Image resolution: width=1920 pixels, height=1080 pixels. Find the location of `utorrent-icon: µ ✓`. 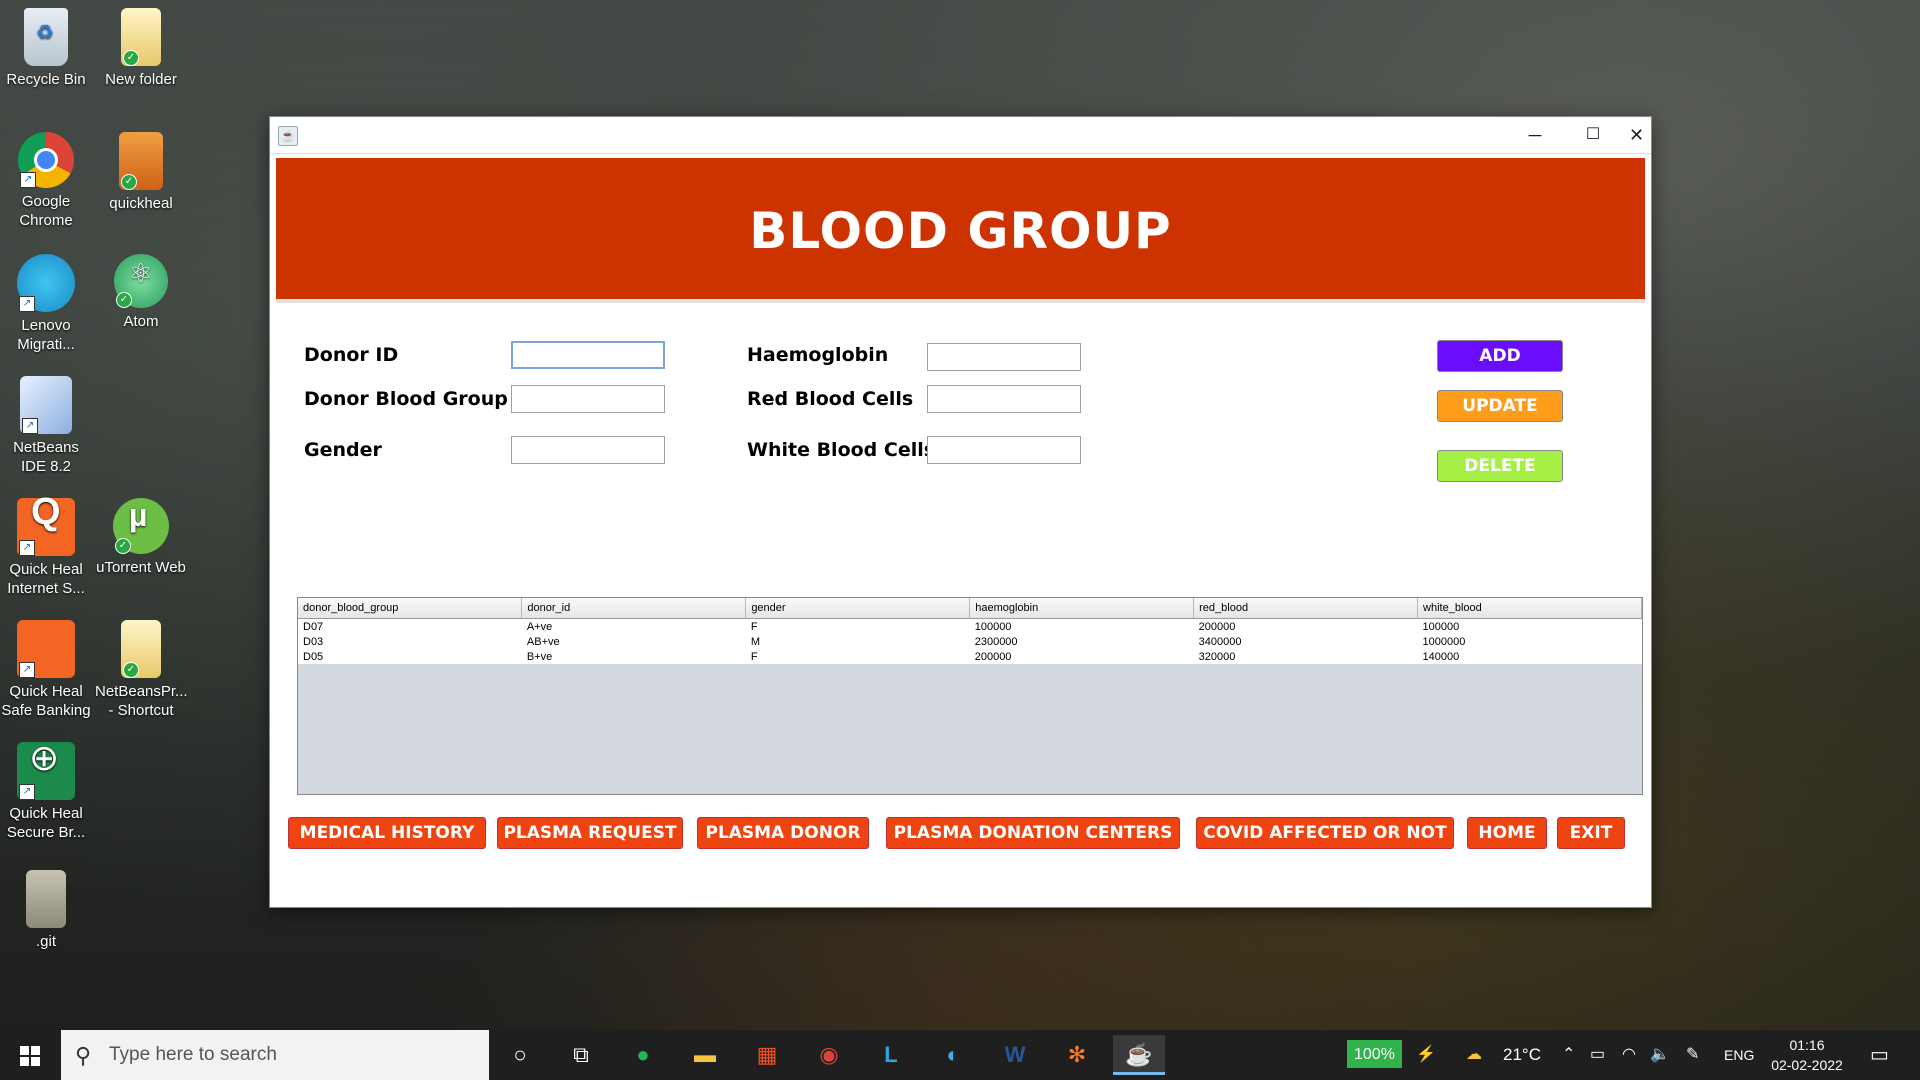

utorrent-icon: µ ✓ is located at coordinates (141, 526).